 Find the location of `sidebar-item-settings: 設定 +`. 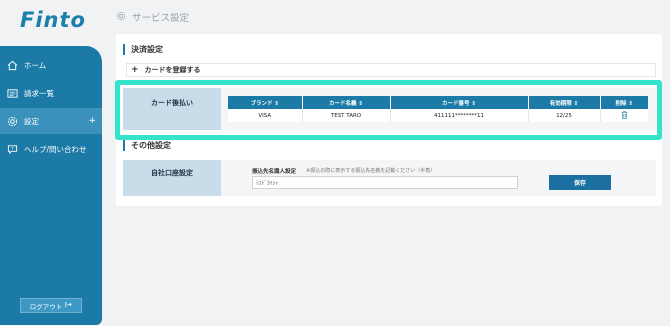

sidebar-item-settings: 設定 + is located at coordinates (51, 121).